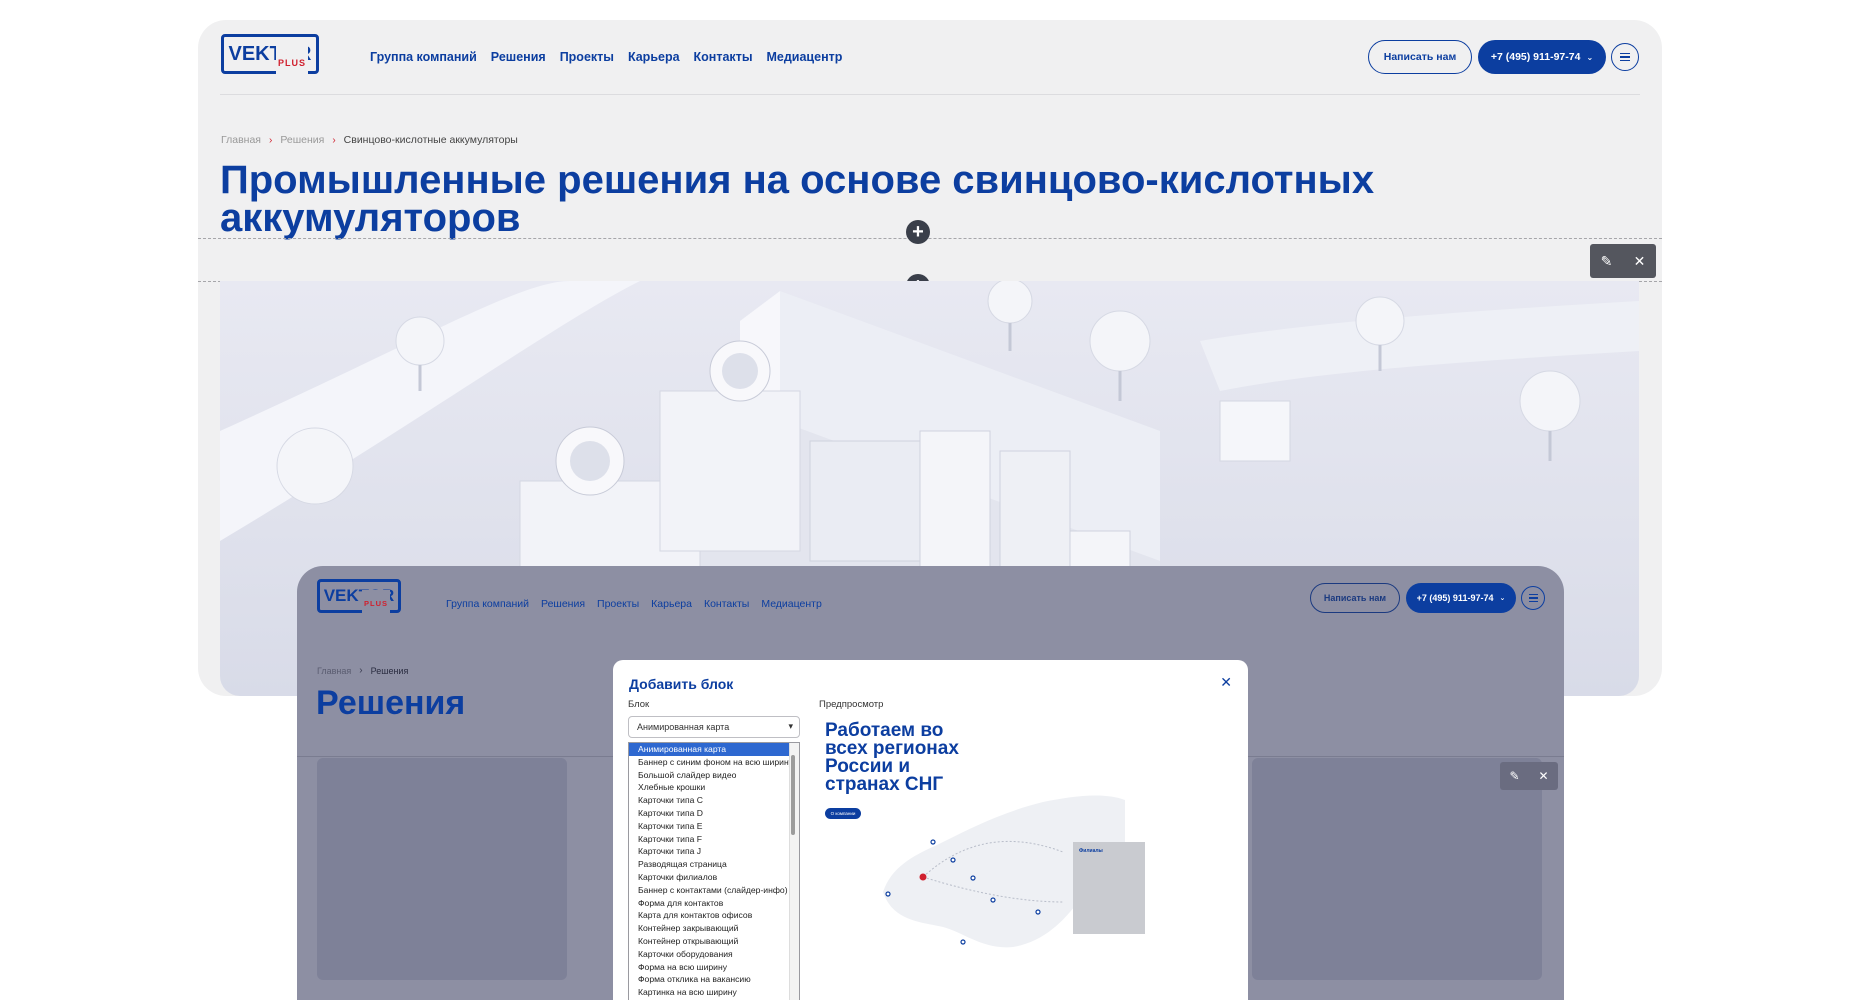 The image size is (1856, 1000). What do you see at coordinates (851, 704) in the screenshot?
I see `preview-label: Предпросмотр` at bounding box center [851, 704].